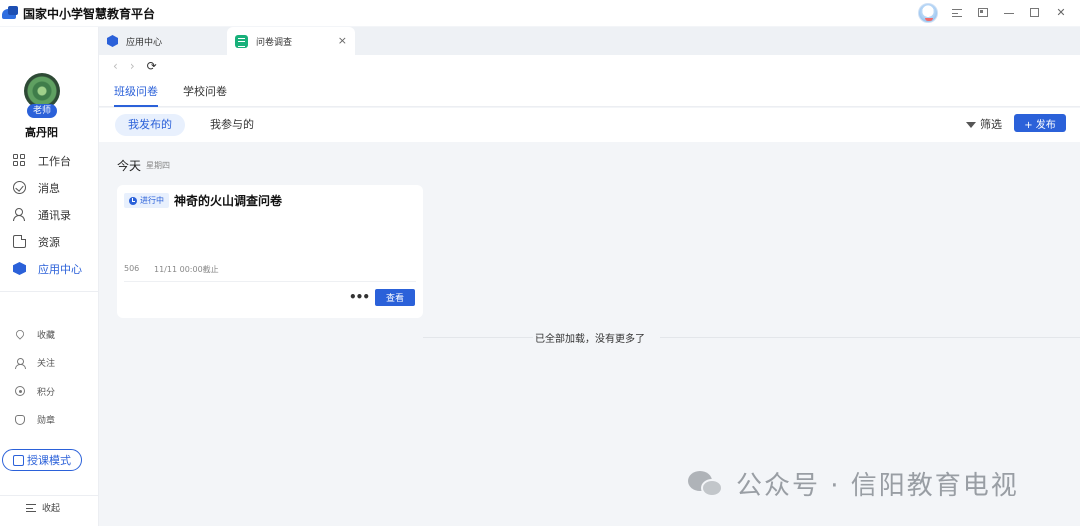 The image size is (1080, 526). I want to click on mascot-avatar-icon, so click(928, 13).